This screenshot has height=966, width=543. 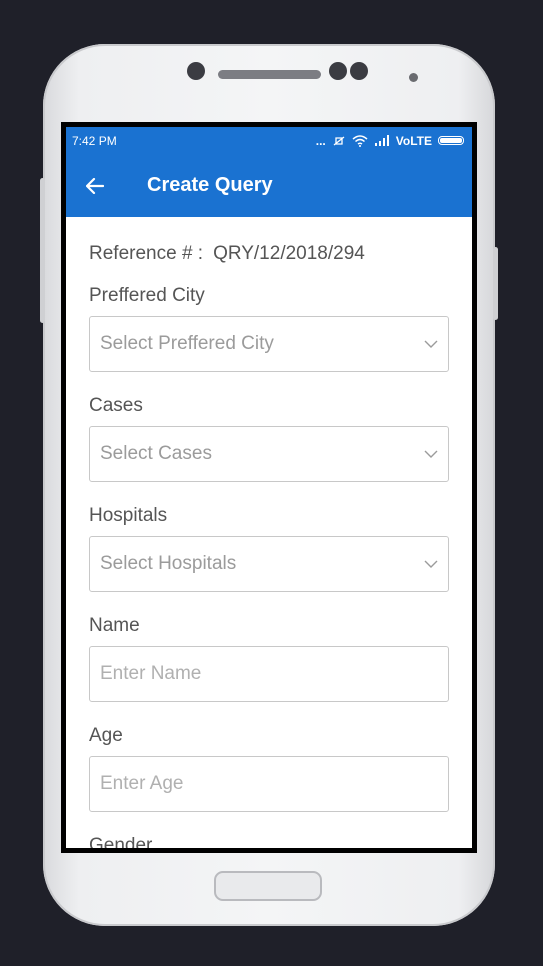 I want to click on reference-row: Reference # : QRY/12/2018/294, so click(x=269, y=254).